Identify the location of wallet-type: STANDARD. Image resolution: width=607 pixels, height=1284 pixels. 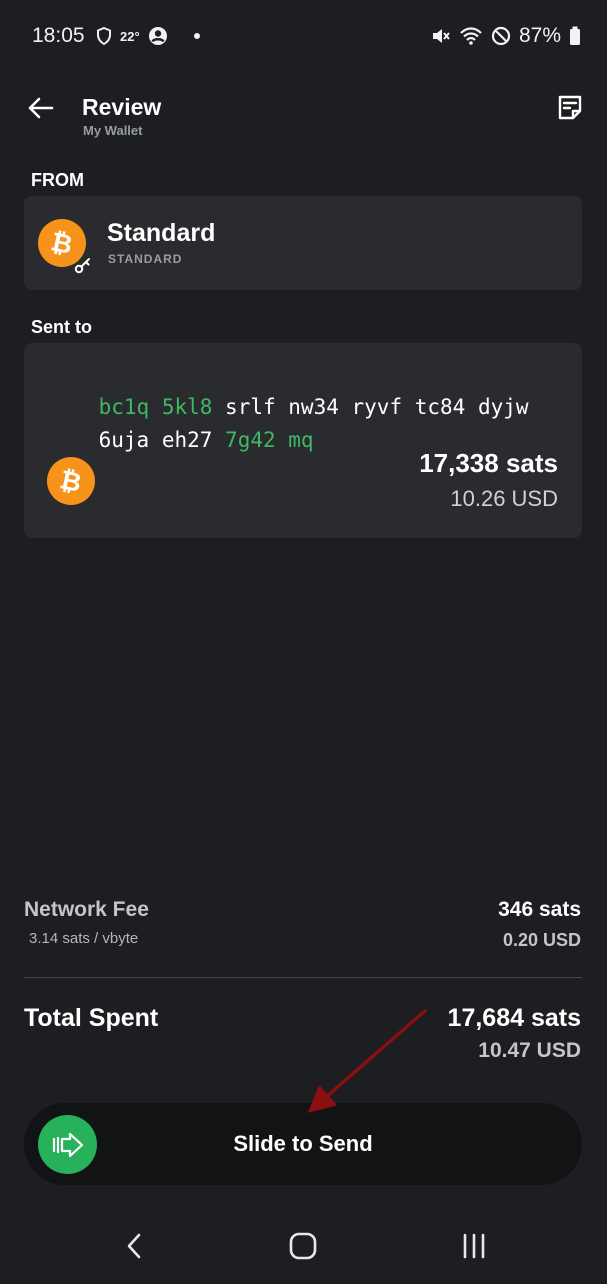
(145, 259).